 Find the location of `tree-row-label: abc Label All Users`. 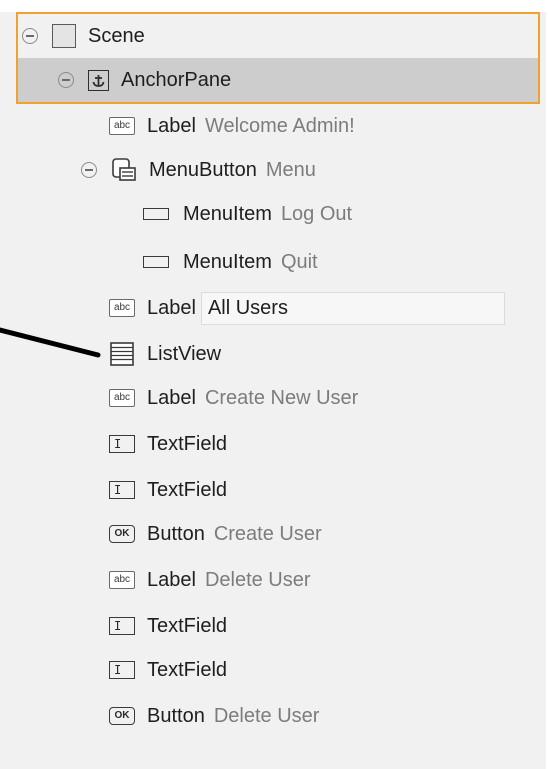

tree-row-label: abc Label All Users is located at coordinates (307, 308).